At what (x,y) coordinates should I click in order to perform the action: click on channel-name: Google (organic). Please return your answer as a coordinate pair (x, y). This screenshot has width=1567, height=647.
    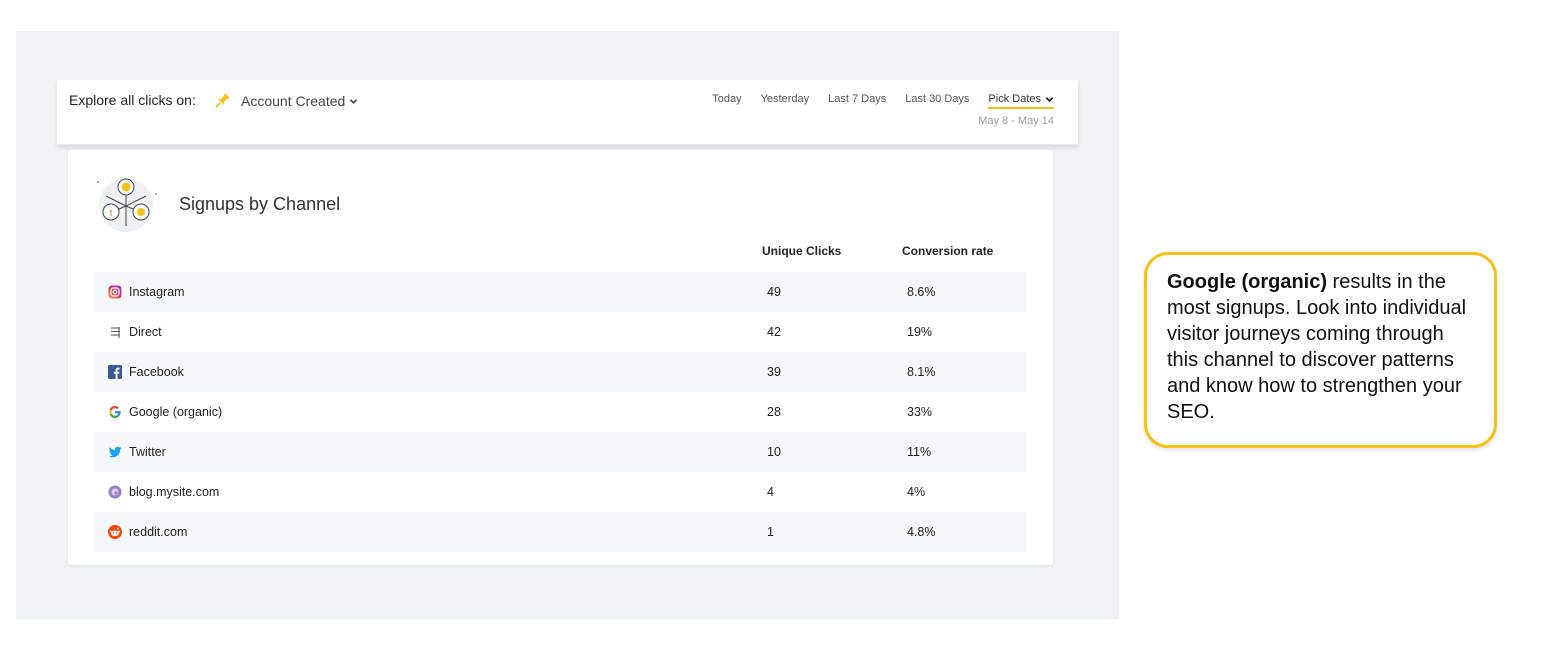
    Looking at the image, I should click on (176, 412).